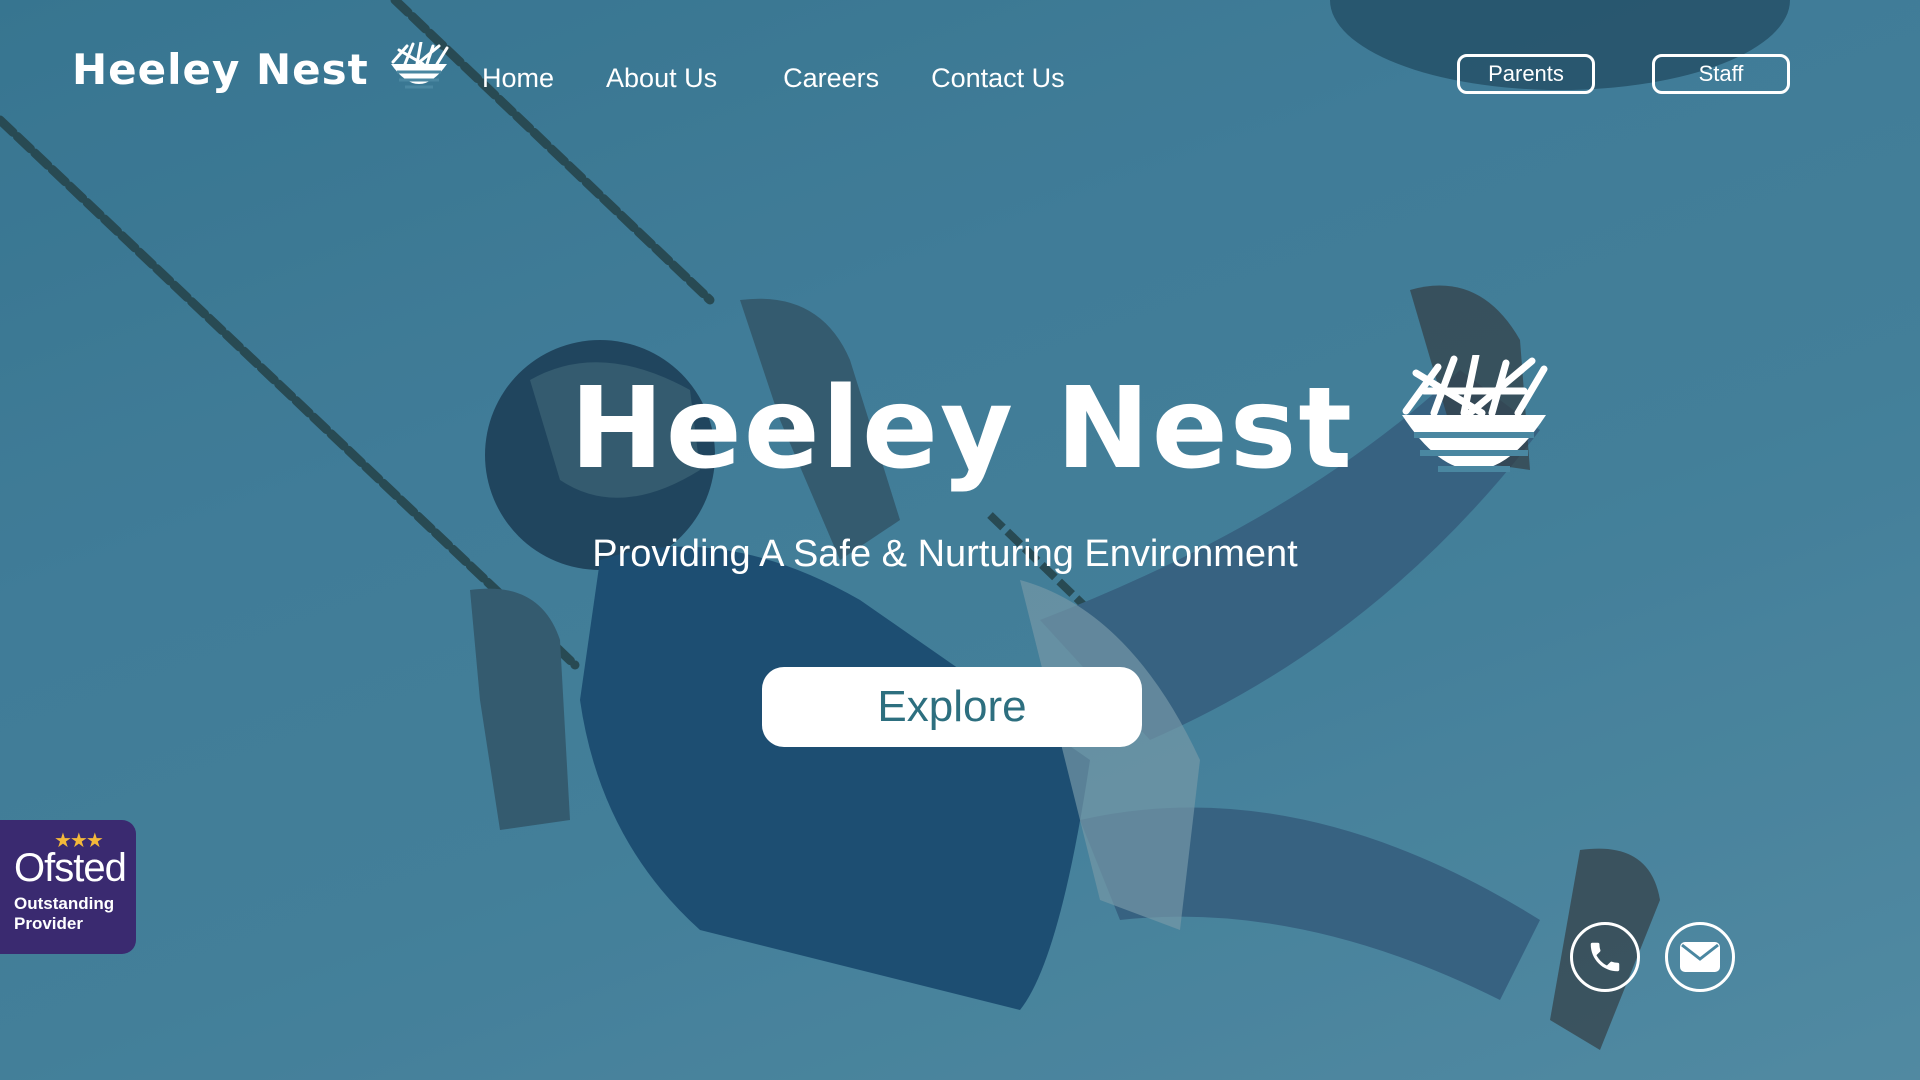  Describe the element at coordinates (64, 903) in the screenshot. I see `rating-line-1: Outstanding` at that location.